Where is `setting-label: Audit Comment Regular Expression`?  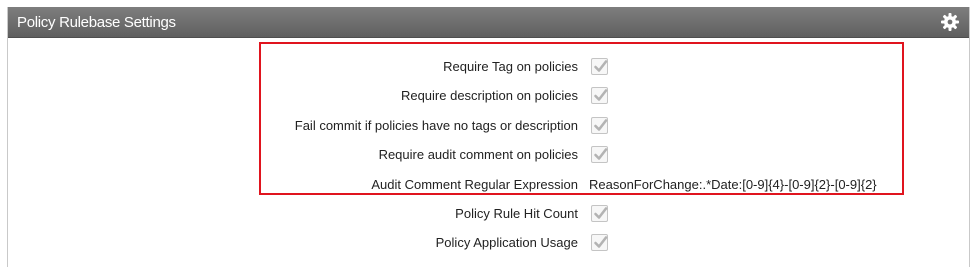
setting-label: Audit Comment Regular Expression is located at coordinates (474, 184).